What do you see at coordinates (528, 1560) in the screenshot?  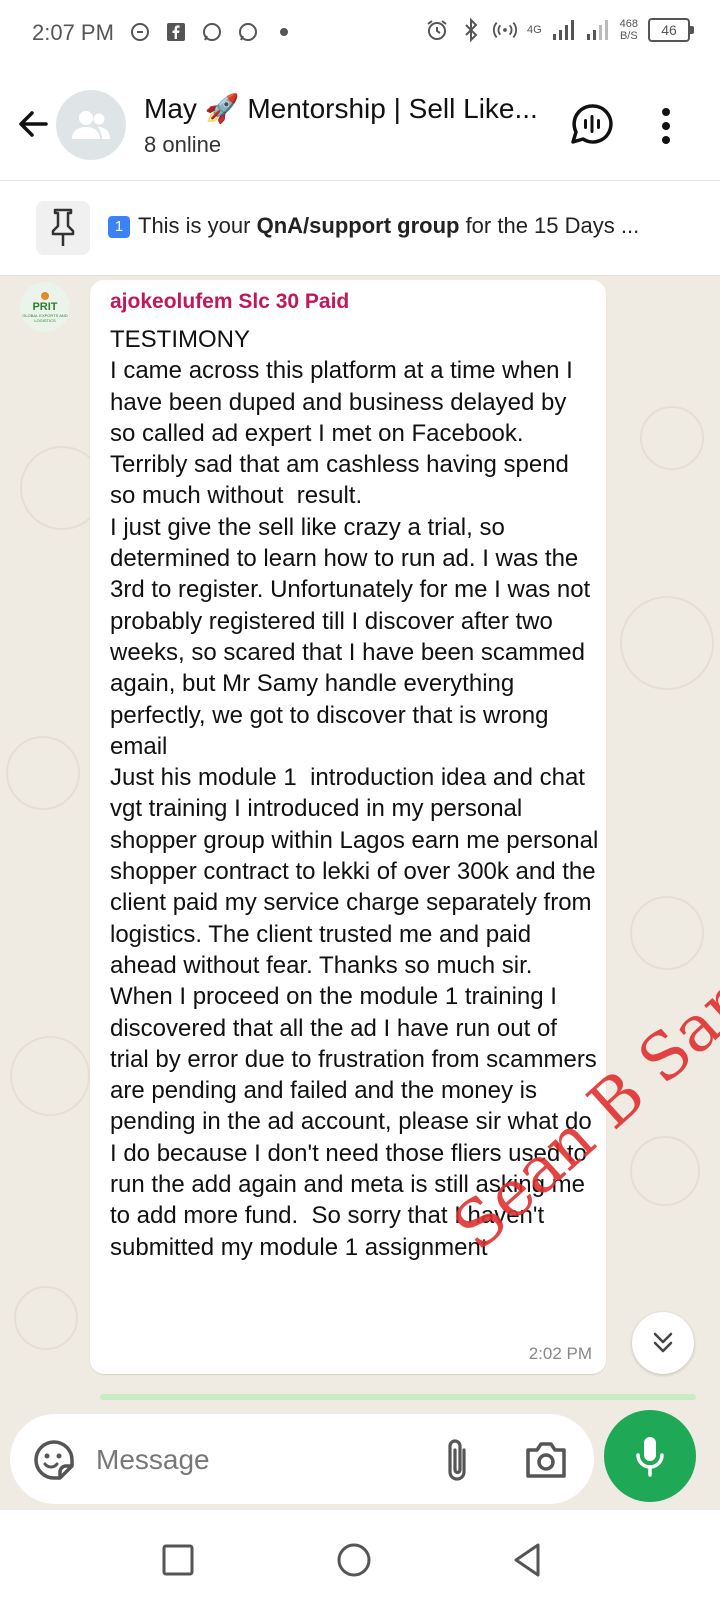 I see `back-triangle-icon` at bounding box center [528, 1560].